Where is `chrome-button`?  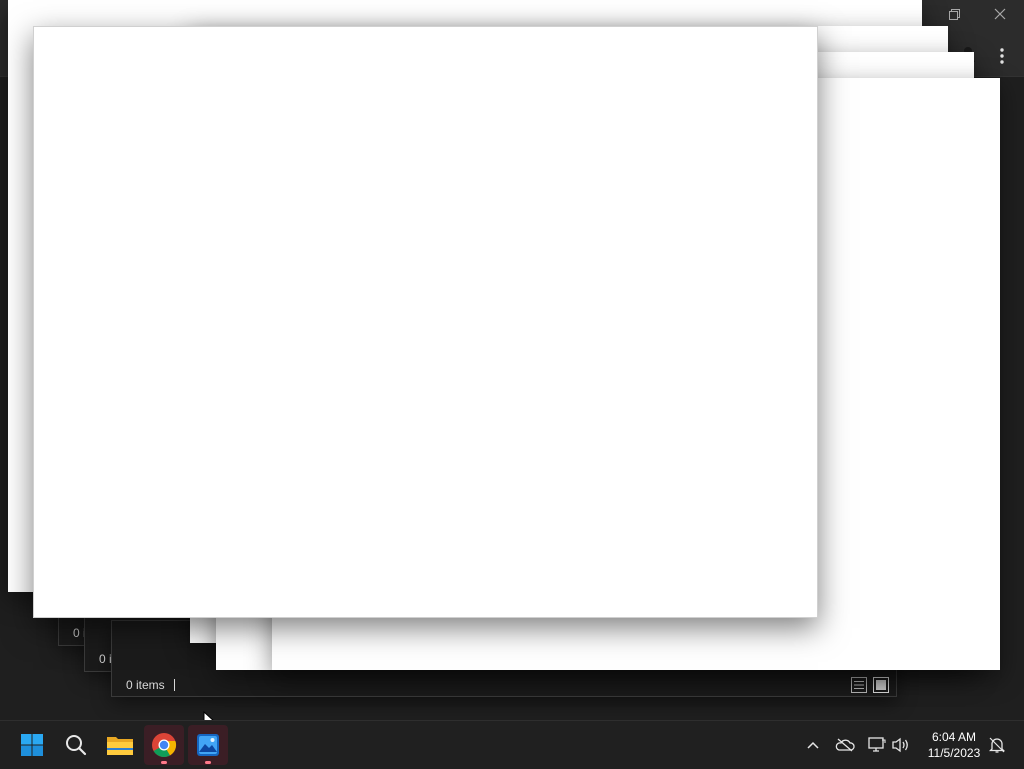
chrome-button is located at coordinates (164, 745).